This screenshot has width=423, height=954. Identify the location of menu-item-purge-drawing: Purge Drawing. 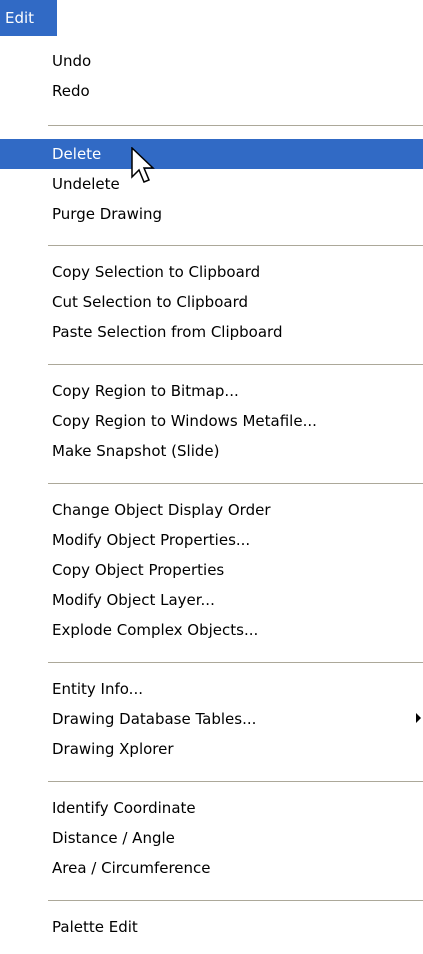
(211, 214).